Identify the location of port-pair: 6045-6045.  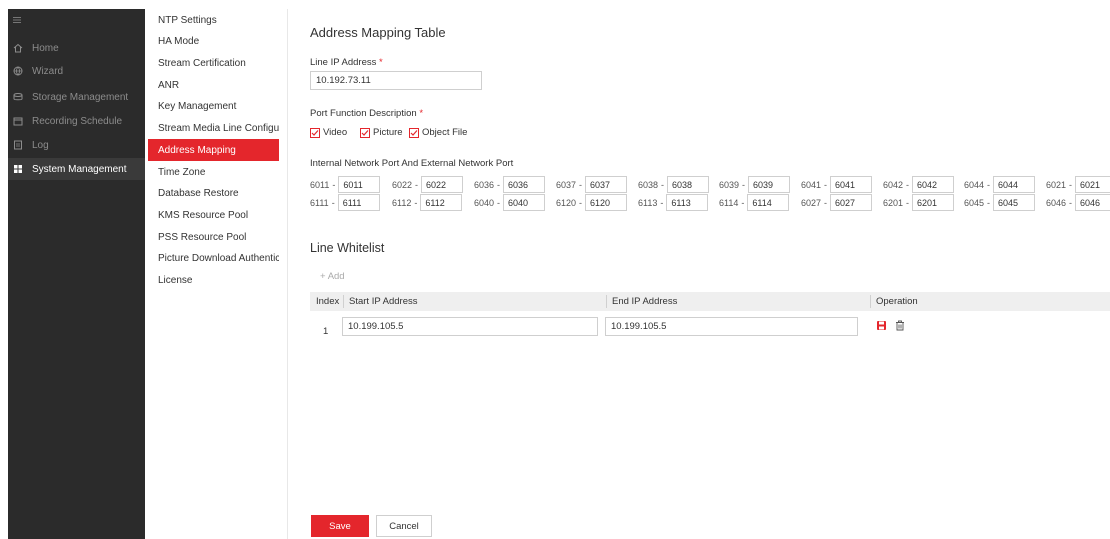
(1000, 202).